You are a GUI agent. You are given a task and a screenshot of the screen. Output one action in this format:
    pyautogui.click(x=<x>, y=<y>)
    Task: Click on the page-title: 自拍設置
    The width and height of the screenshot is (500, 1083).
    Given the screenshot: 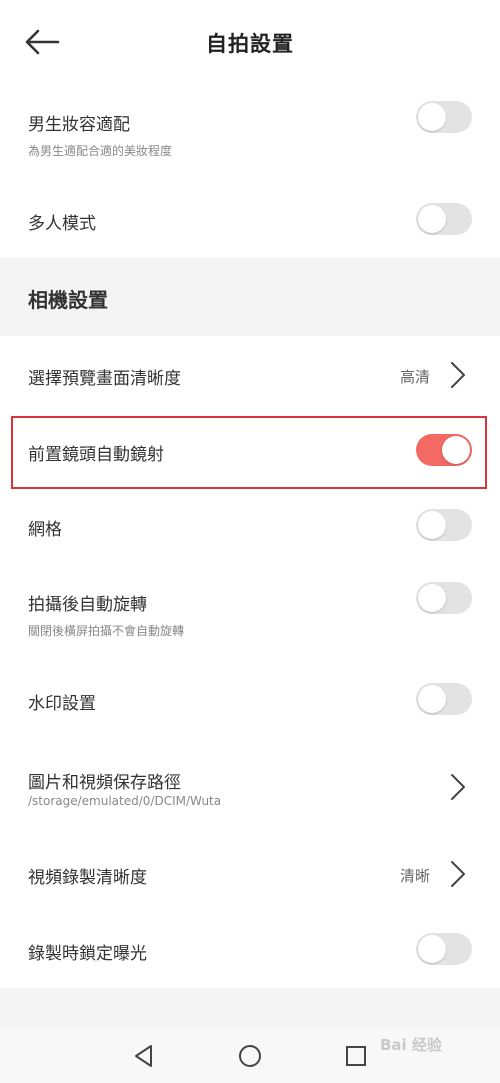 What is the action you would take?
    pyautogui.click(x=250, y=44)
    